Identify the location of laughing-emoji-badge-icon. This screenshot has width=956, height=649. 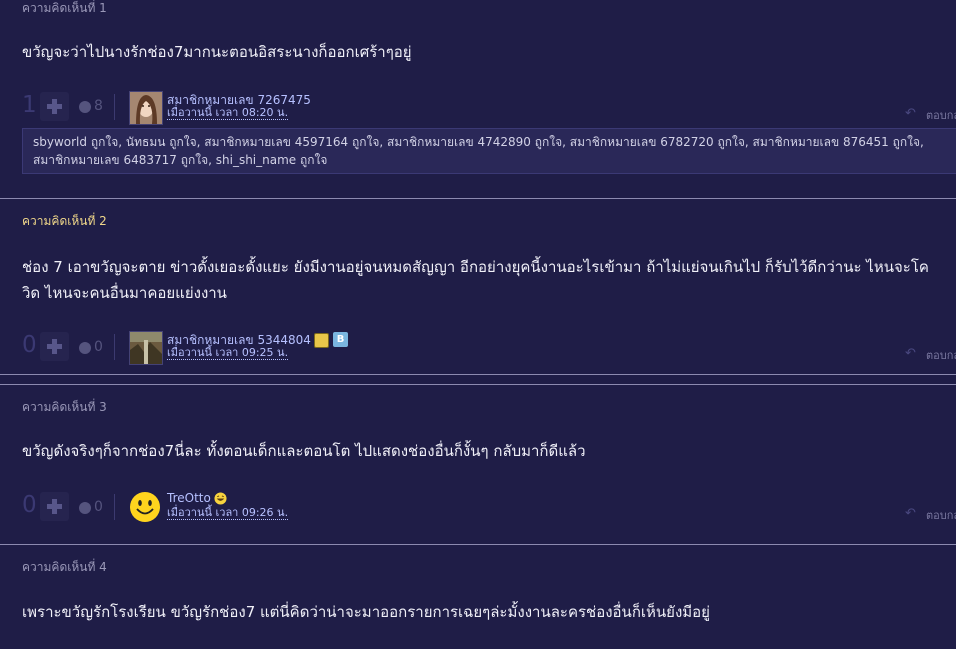
(220, 498).